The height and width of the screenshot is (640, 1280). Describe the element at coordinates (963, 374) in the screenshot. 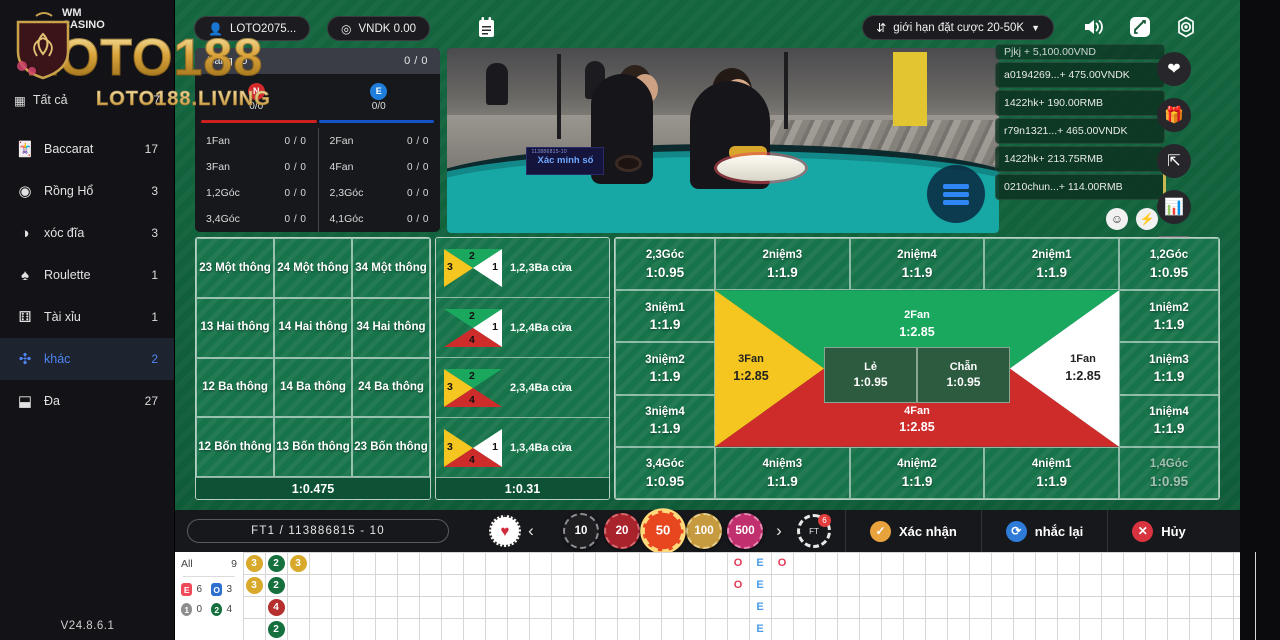

I see `bet-cell-chan: Chẵn 1:0.95` at that location.